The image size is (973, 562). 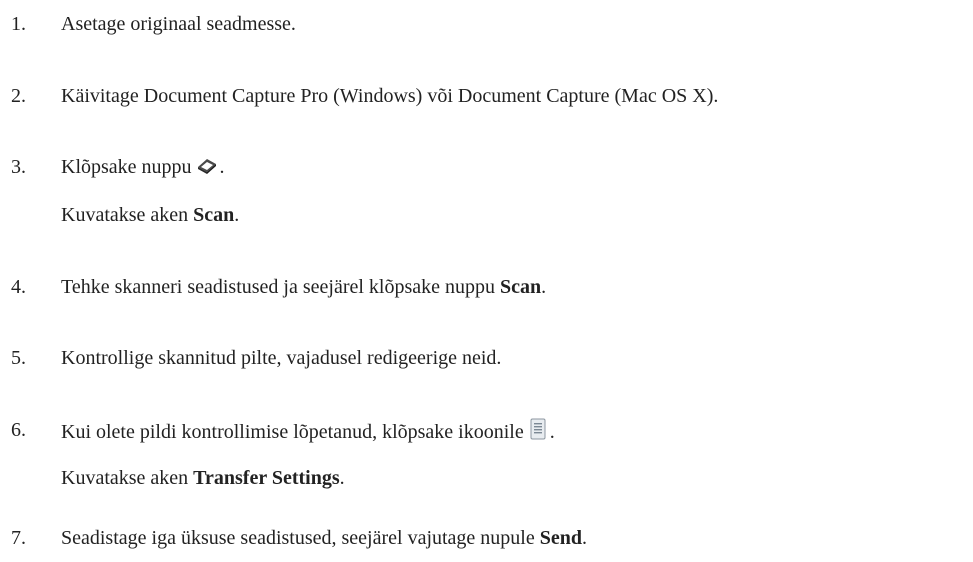 What do you see at coordinates (18, 96) in the screenshot?
I see `step-number: 2.` at bounding box center [18, 96].